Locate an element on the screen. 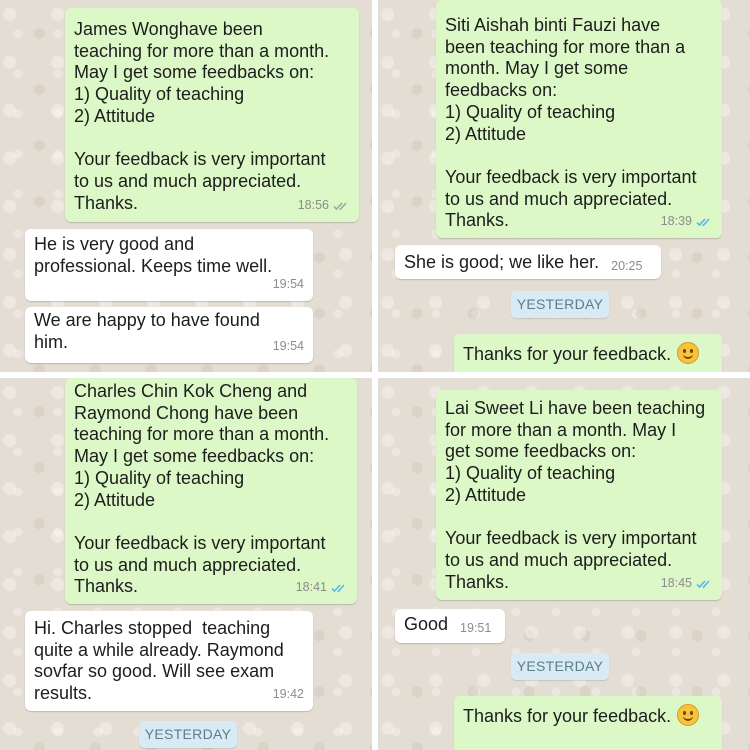 This screenshot has height=750, width=750. message-time: 18:41 is located at coordinates (311, 587).